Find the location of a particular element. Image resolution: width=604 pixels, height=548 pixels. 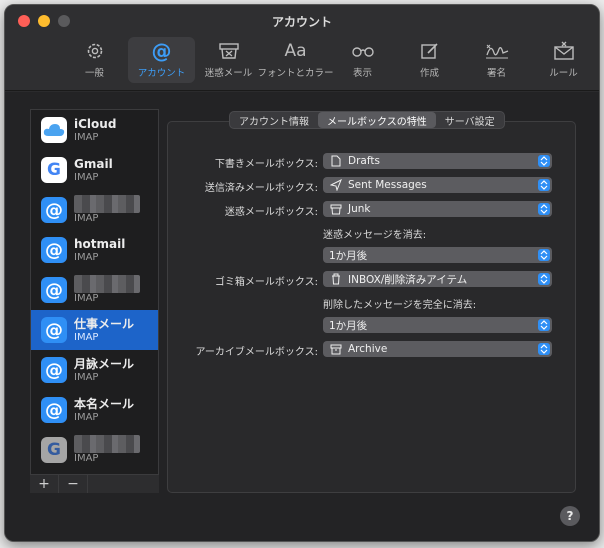

account-name: 本名メール is located at coordinates (104, 403).